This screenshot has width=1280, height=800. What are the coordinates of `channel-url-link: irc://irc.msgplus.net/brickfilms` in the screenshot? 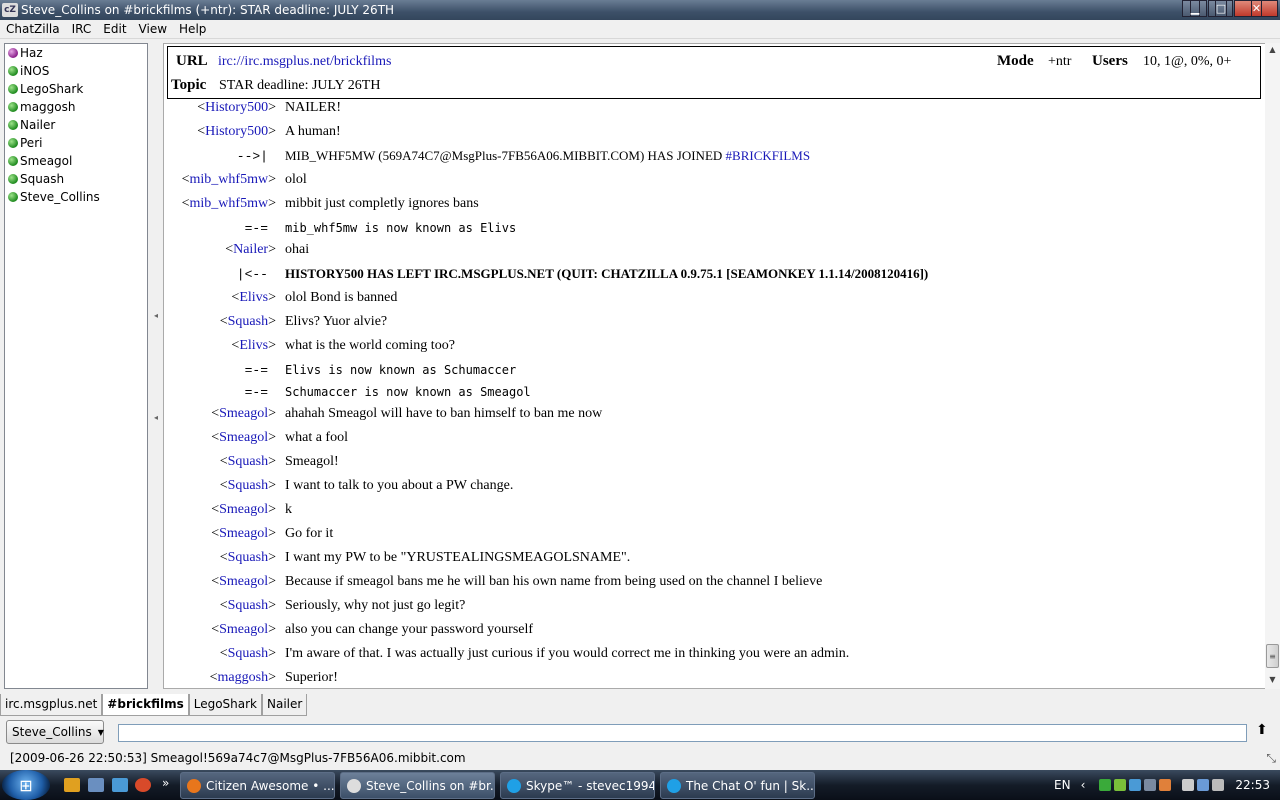 It's located at (304, 62).